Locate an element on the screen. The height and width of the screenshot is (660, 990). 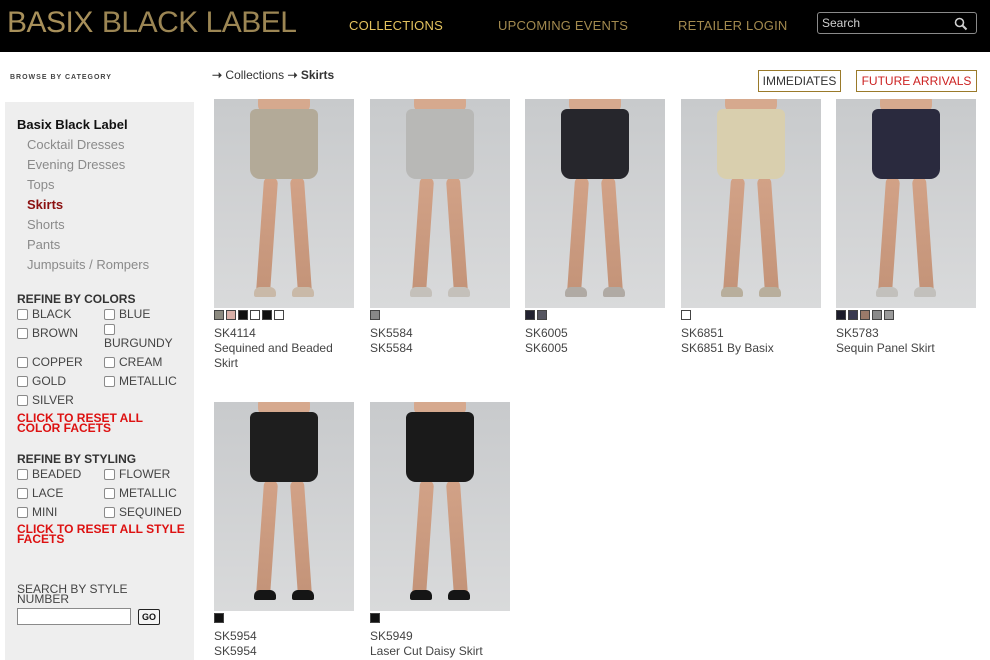
style-facet-metallic: METALLIC is located at coordinates (140, 493).